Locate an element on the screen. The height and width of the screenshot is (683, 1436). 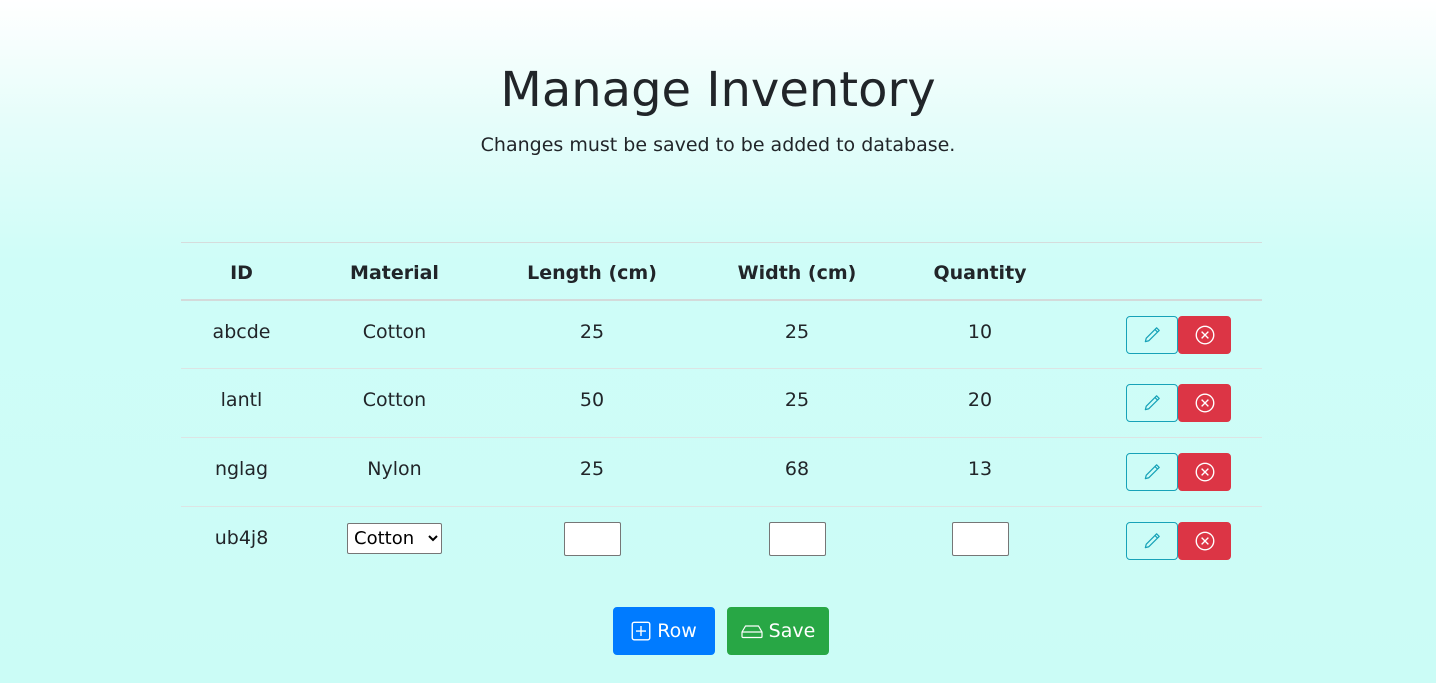
save-label: Save is located at coordinates (792, 631).